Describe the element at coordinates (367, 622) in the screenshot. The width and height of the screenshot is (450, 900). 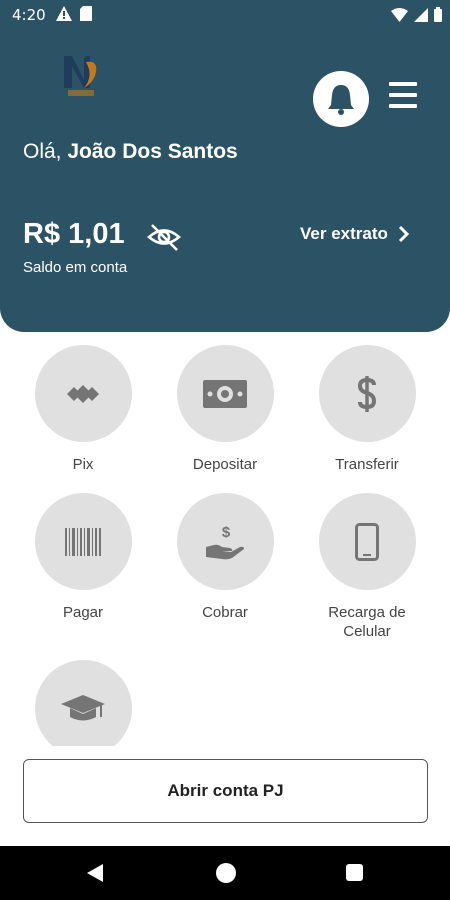
I see `action-recarga-label: Recarga de Celular` at that location.